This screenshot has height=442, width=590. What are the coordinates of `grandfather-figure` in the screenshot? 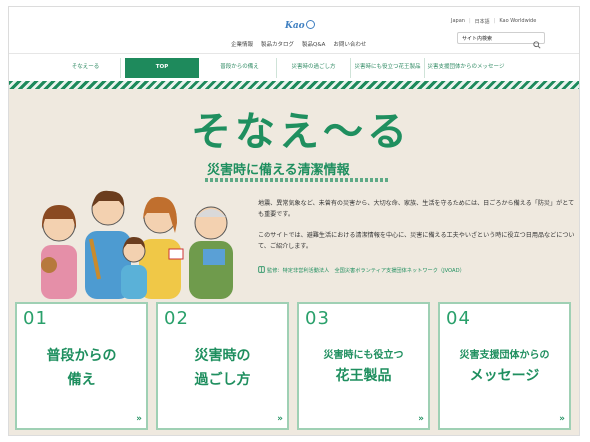 It's located at (211, 252).